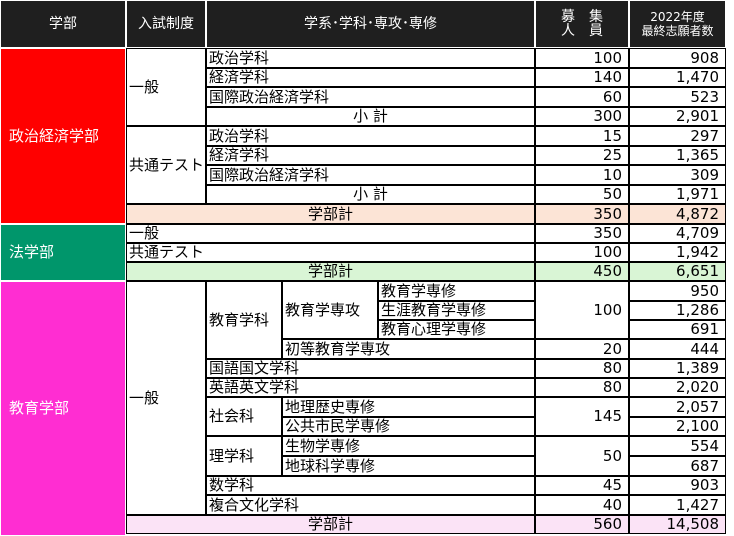 Image resolution: width=734 pixels, height=536 pixels. What do you see at coordinates (677, 31) in the screenshot?
I see `header-applicants-label: 最終志願者数` at bounding box center [677, 31].